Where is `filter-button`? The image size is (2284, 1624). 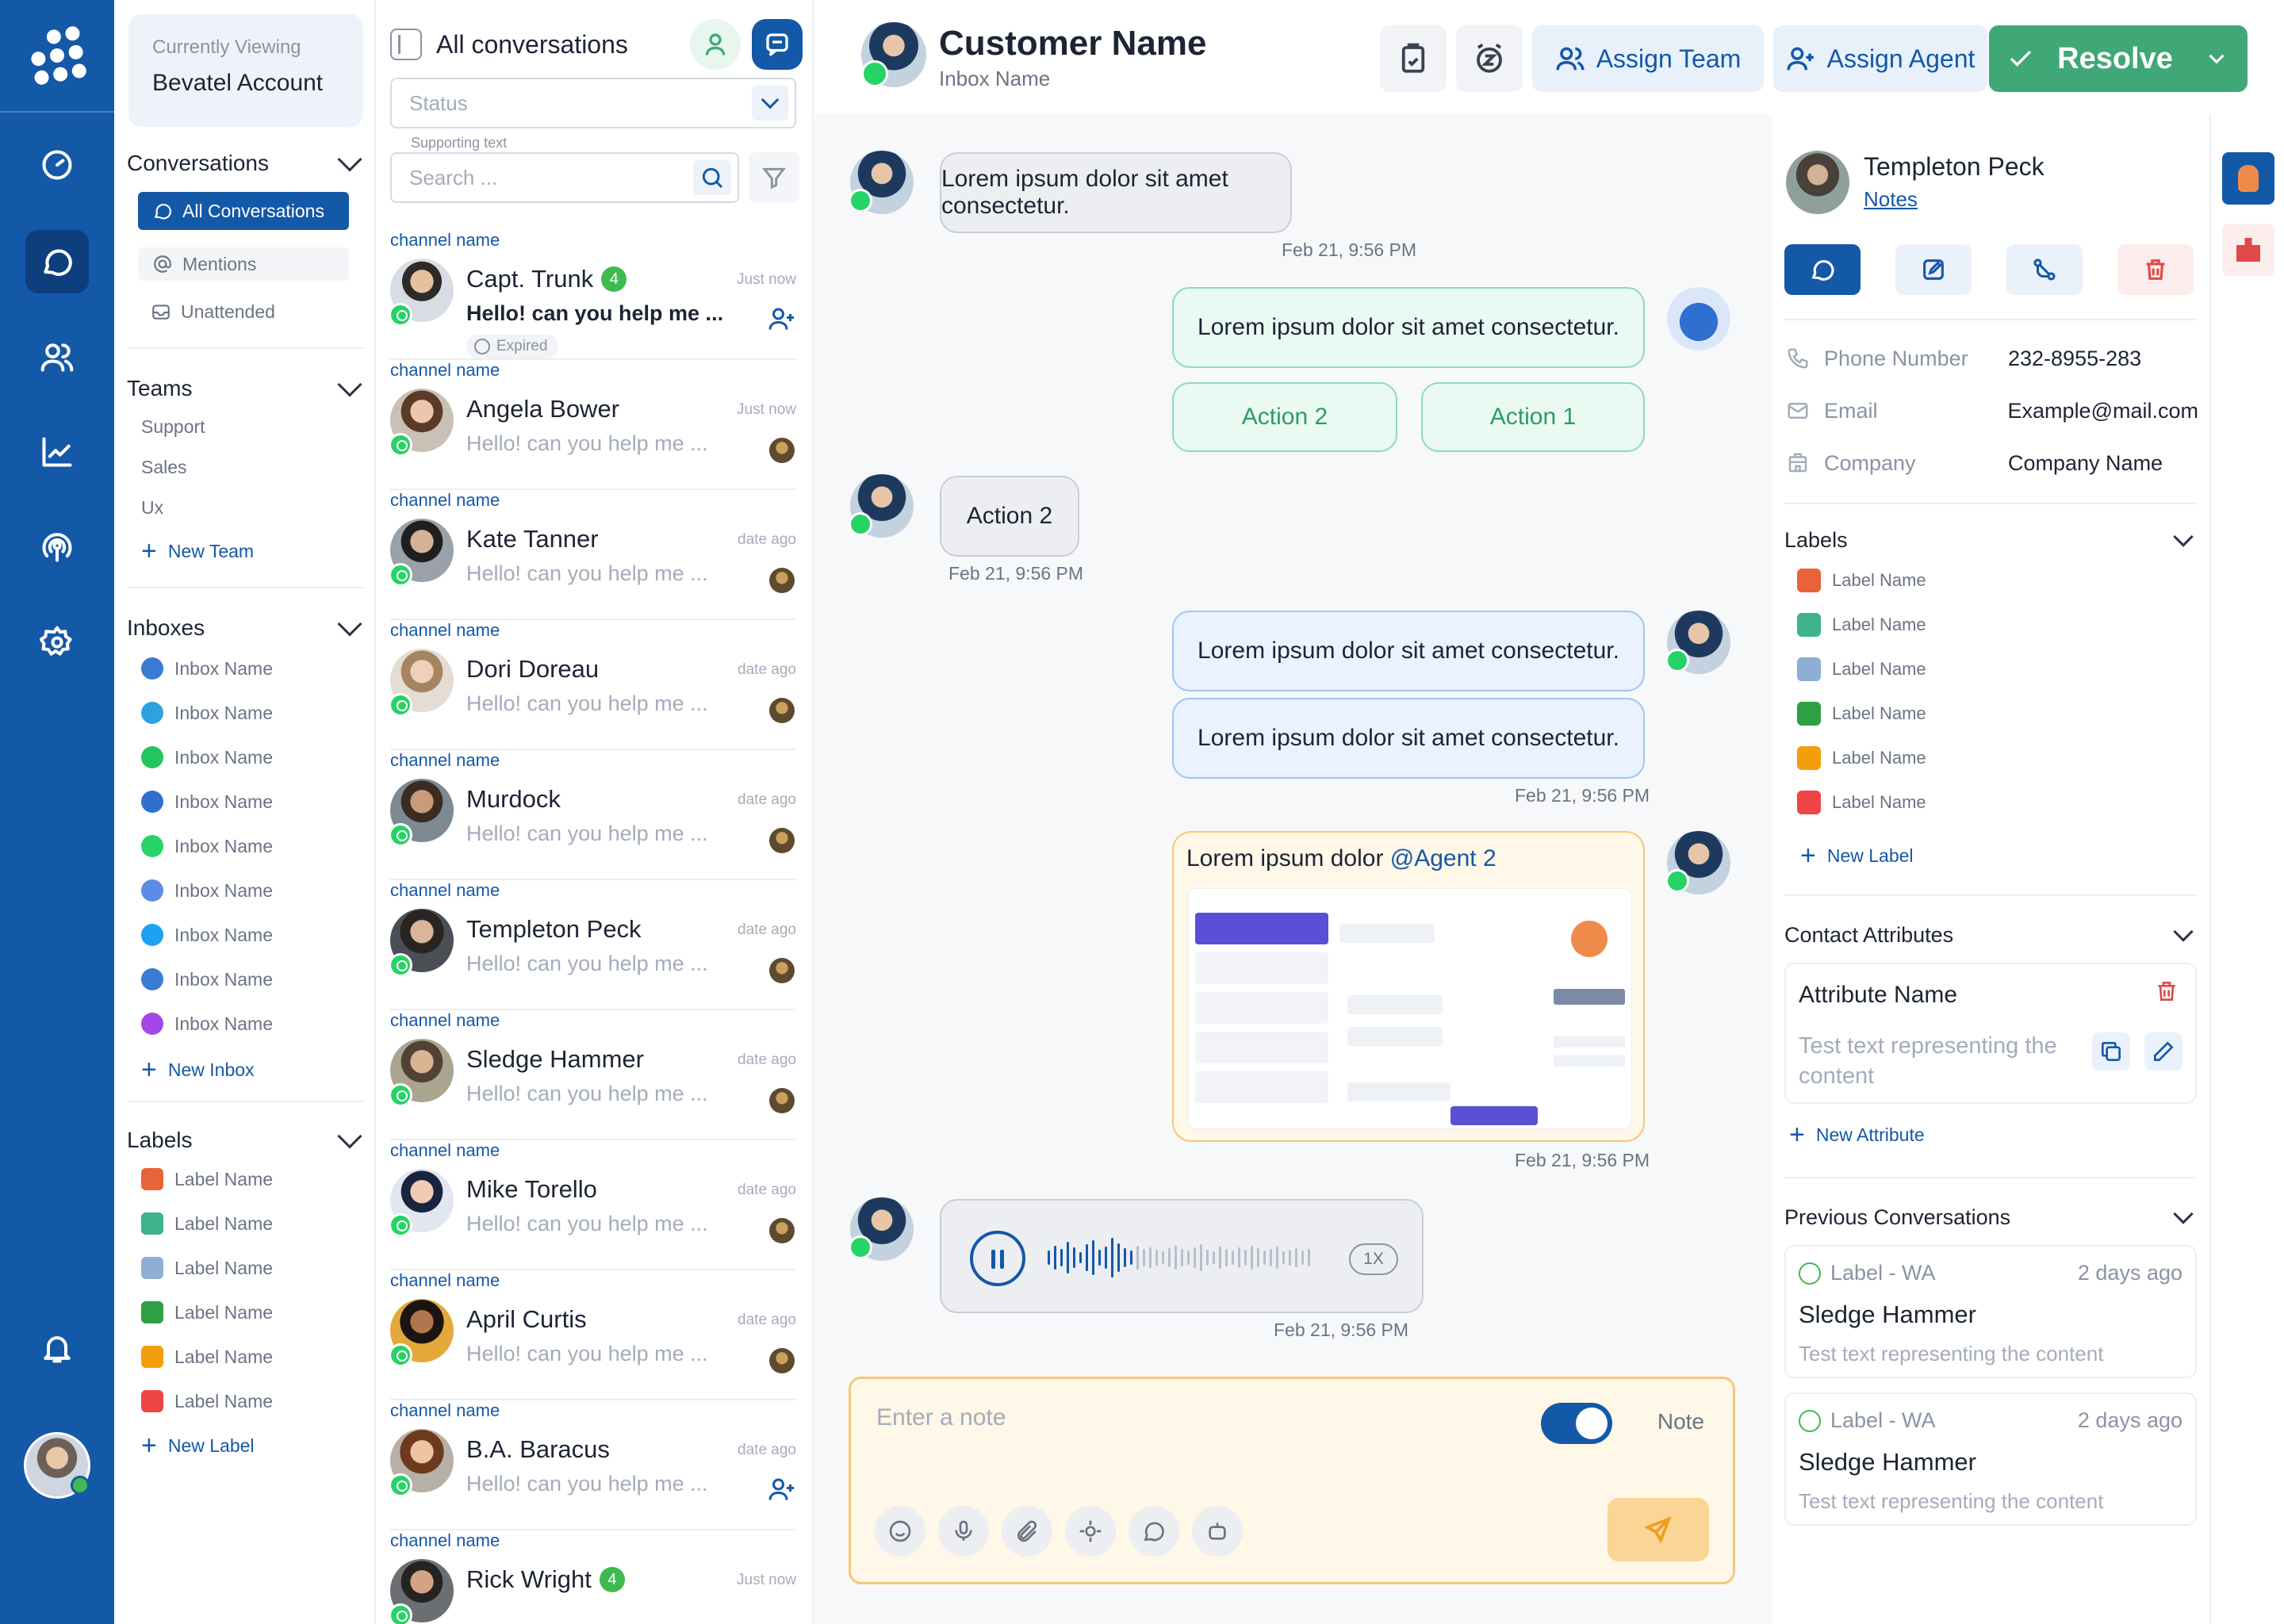
filter-button is located at coordinates (774, 177).